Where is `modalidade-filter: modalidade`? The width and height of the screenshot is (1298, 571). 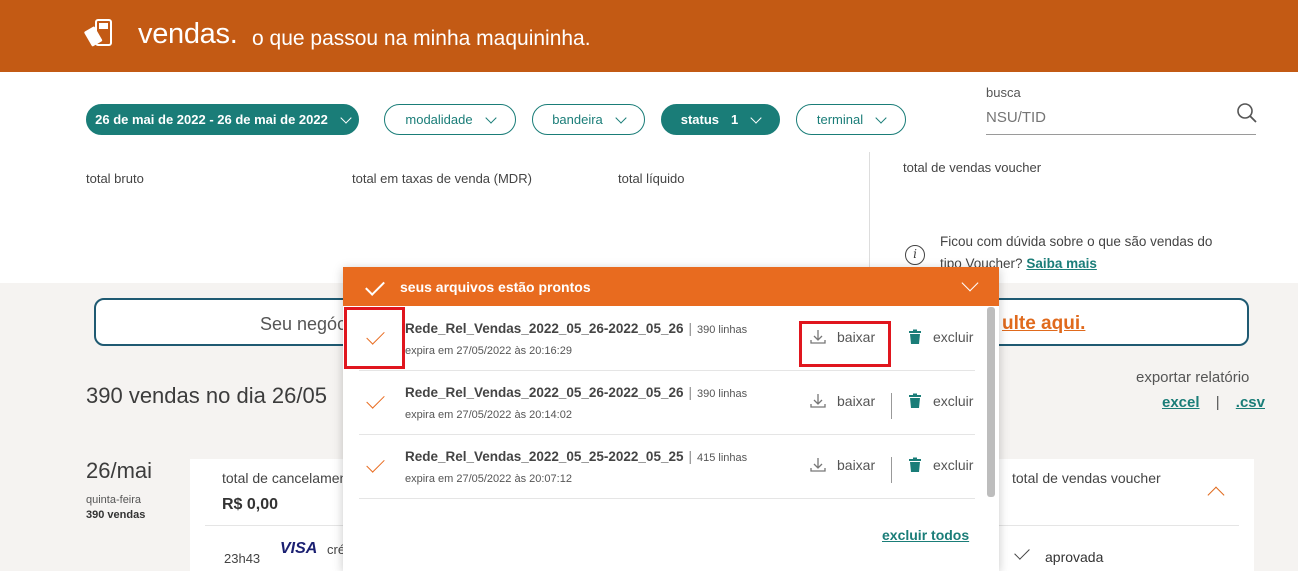
modalidade-filter: modalidade is located at coordinates (450, 119).